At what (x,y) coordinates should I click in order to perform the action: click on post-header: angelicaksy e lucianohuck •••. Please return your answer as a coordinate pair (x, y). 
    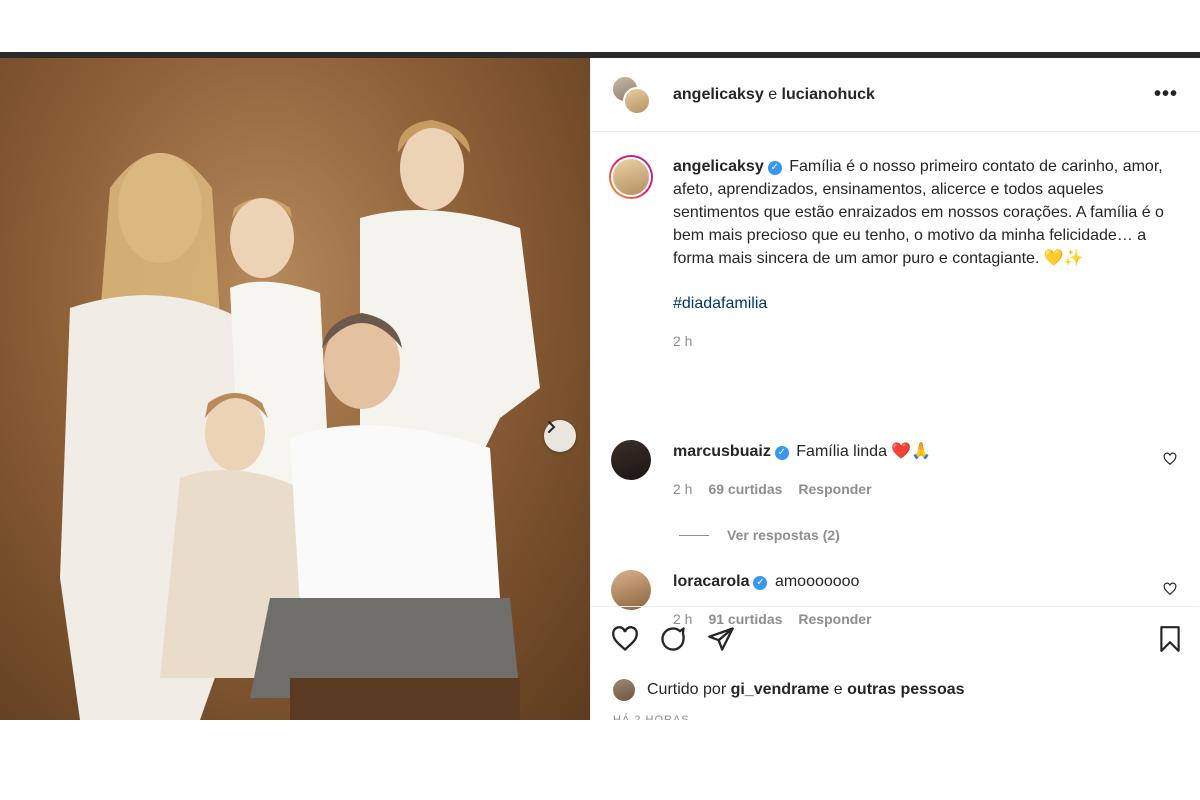
    Looking at the image, I should click on (895, 95).